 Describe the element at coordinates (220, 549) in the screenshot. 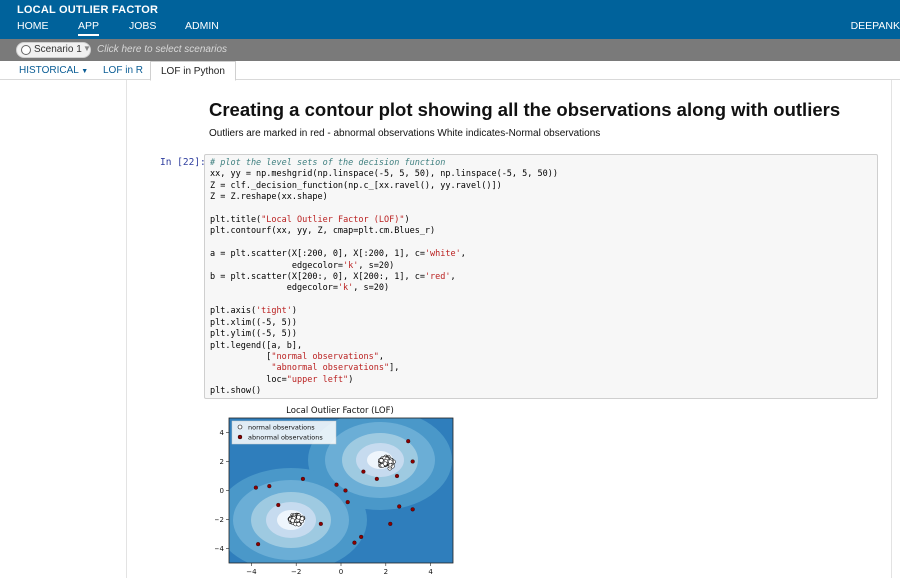

I see `y-tick-label: −4` at that location.